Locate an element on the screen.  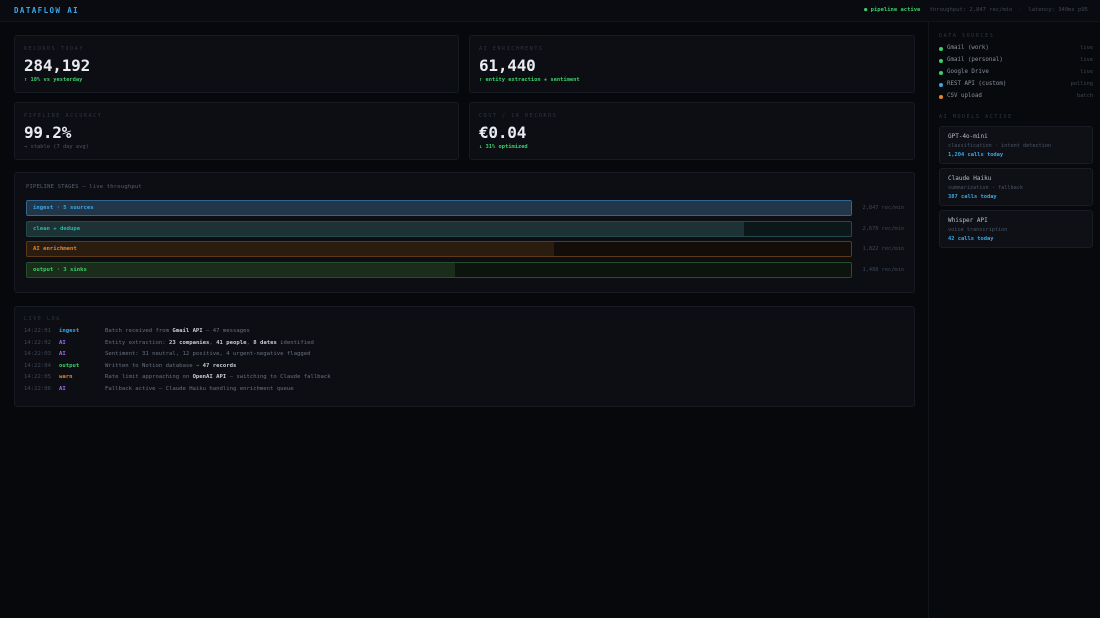
log-title: LIVE LOG is located at coordinates (42, 319).